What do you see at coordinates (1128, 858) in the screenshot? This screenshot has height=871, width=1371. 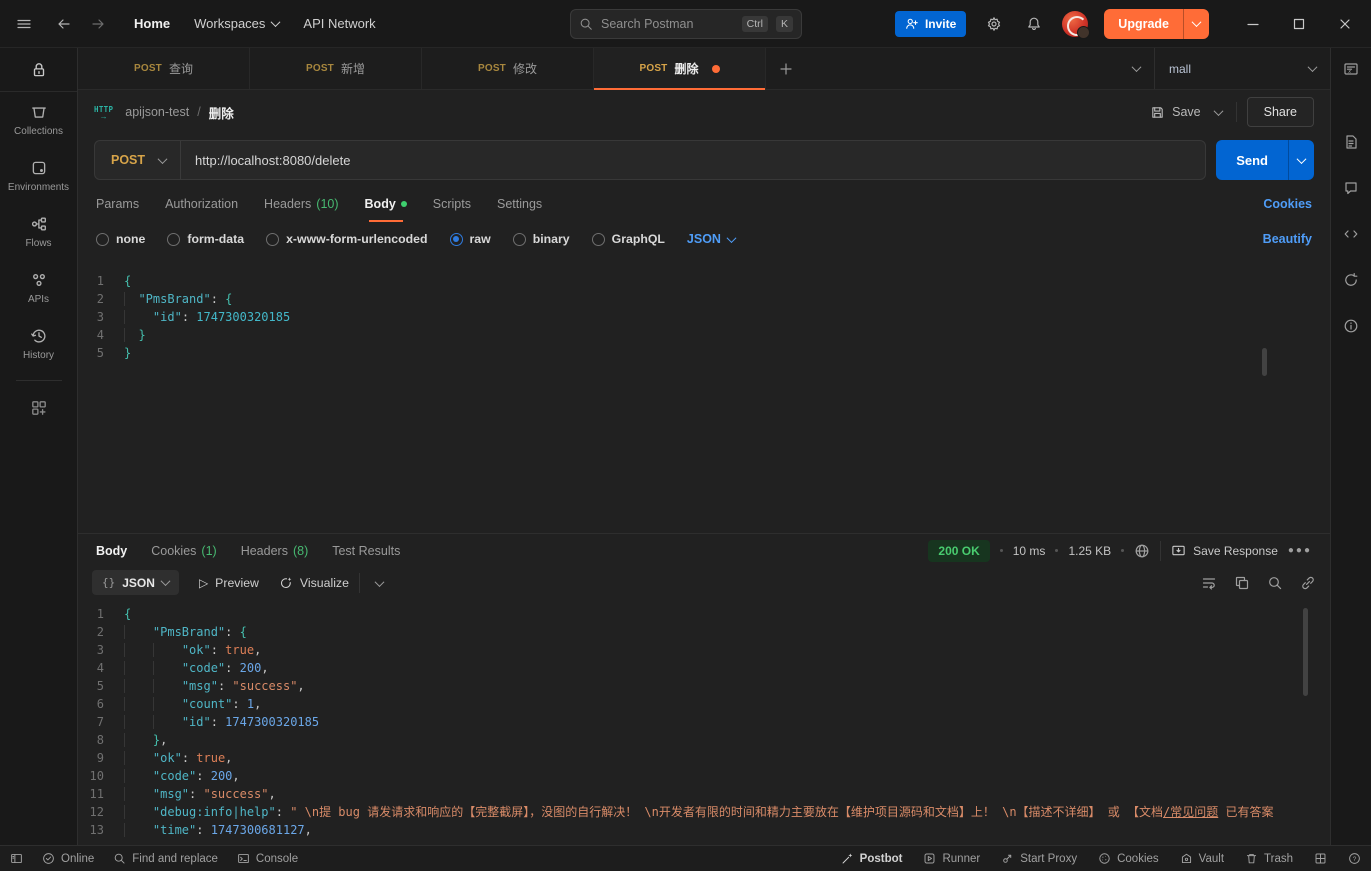 I see `cookies-button: Cookies` at bounding box center [1128, 858].